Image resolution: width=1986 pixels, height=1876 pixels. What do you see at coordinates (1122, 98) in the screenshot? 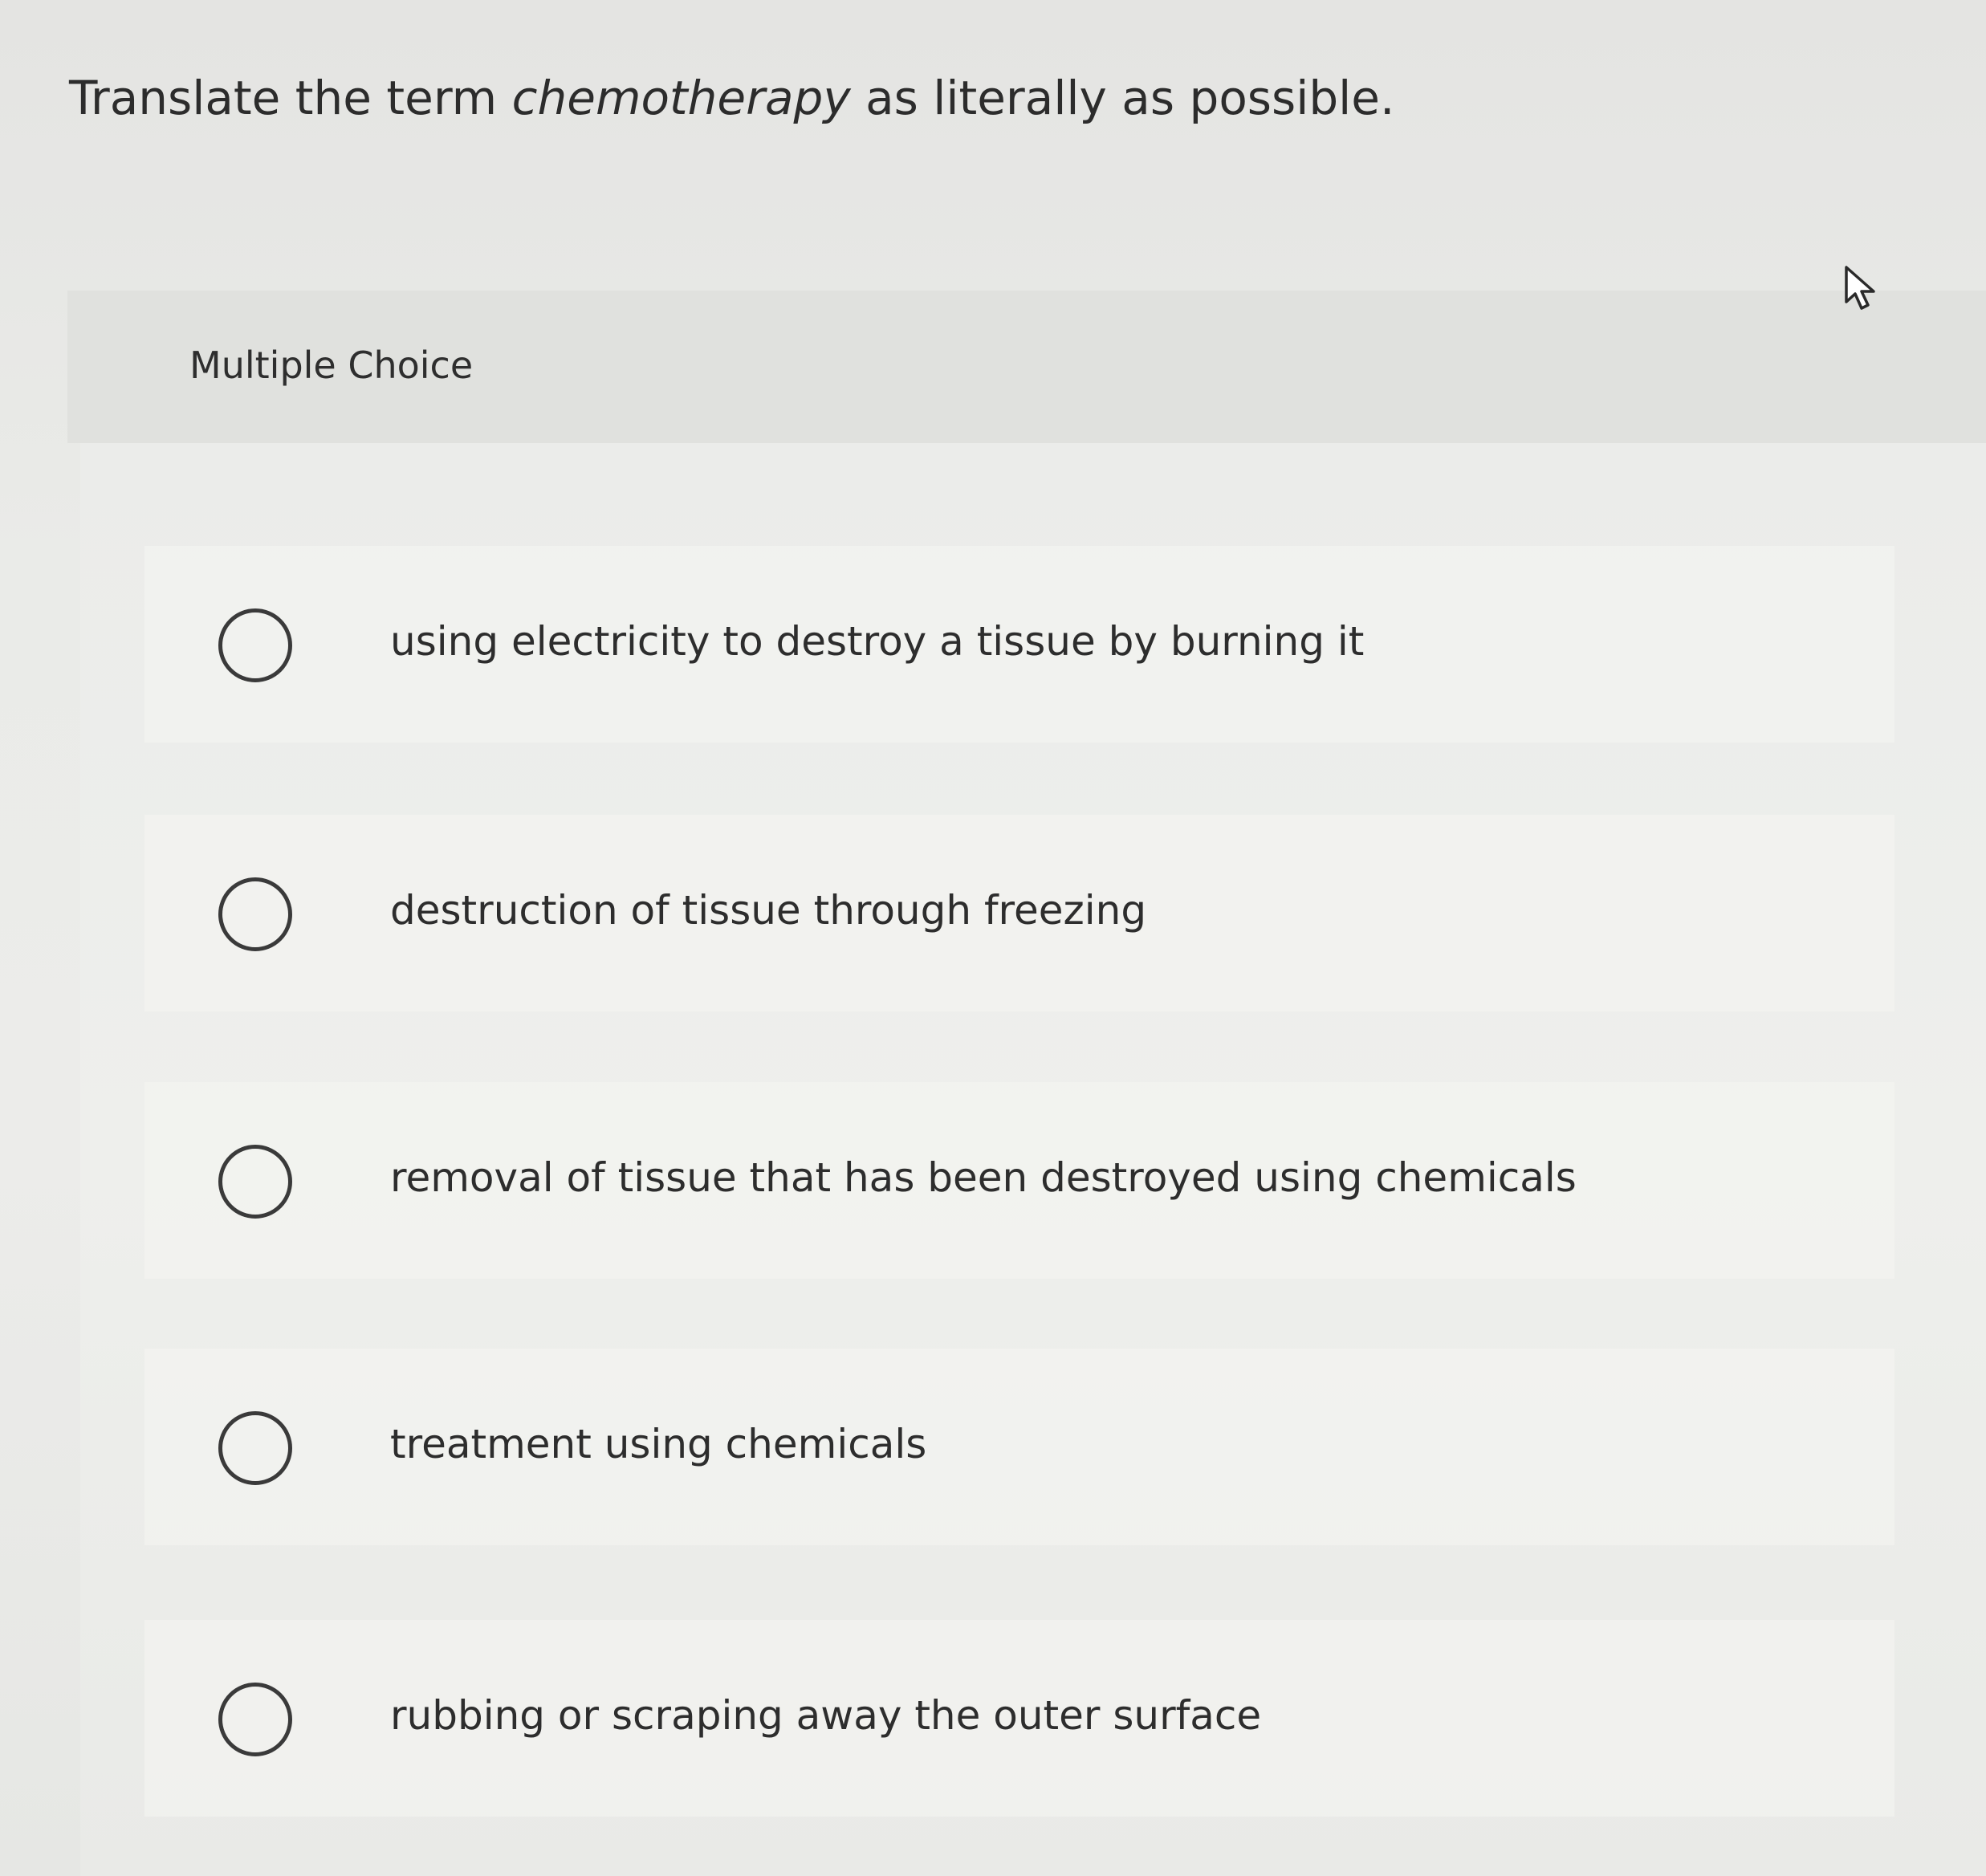
I see `question-suffix: as literally as possible.` at bounding box center [1122, 98].